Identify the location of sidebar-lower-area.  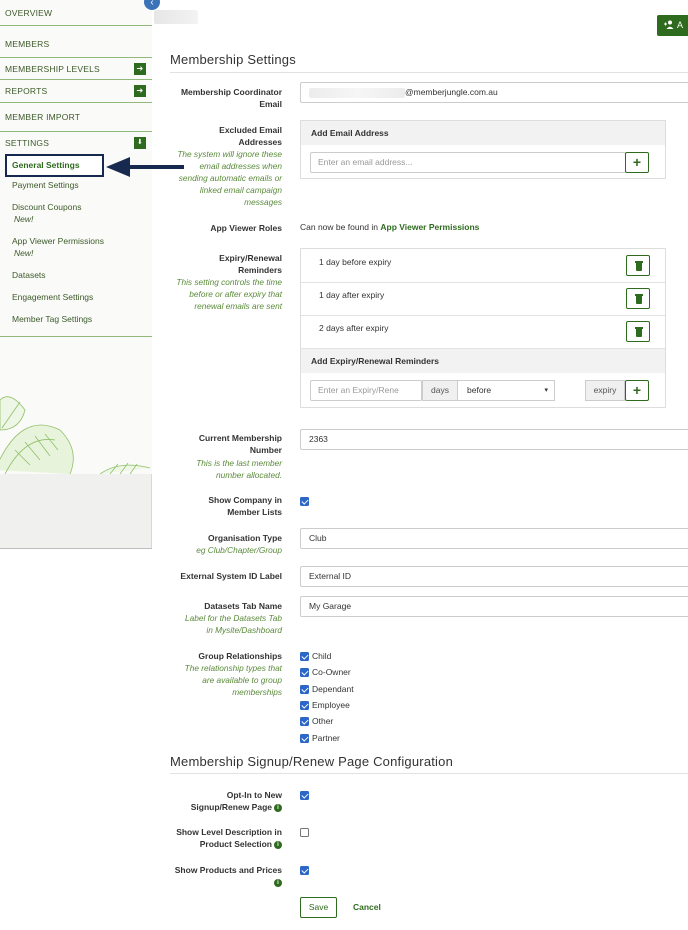
(76, 739).